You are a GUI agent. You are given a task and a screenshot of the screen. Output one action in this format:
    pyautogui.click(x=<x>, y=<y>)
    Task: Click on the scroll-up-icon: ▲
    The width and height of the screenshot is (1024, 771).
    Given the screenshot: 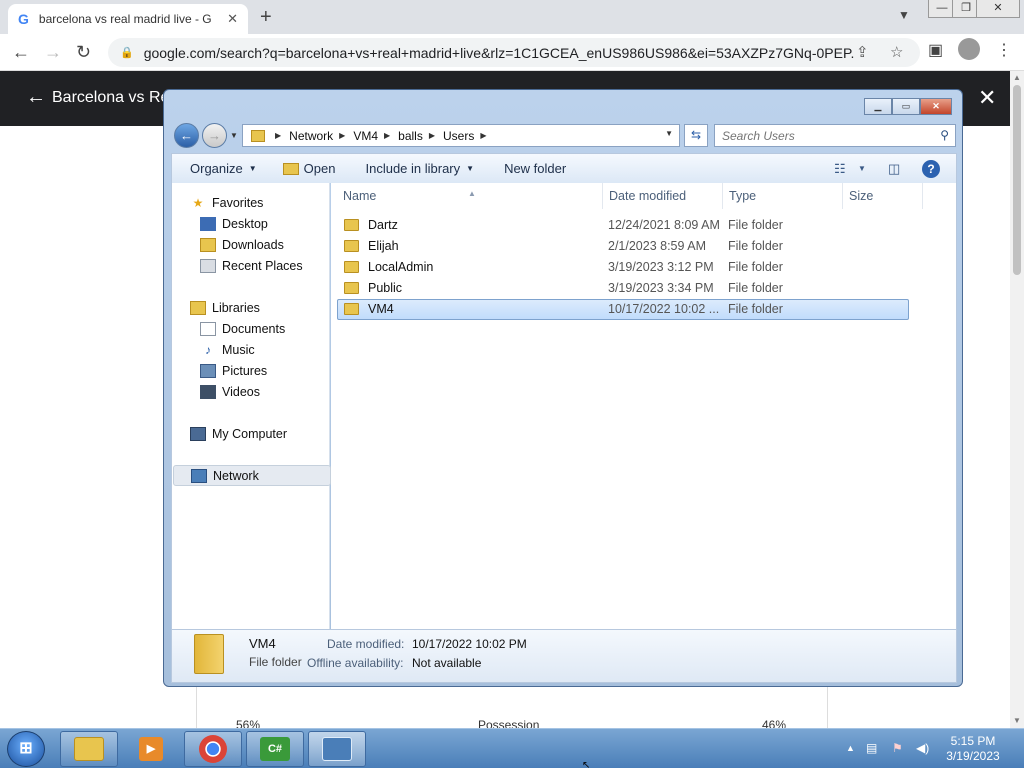 What is the action you would take?
    pyautogui.click(x=1017, y=77)
    